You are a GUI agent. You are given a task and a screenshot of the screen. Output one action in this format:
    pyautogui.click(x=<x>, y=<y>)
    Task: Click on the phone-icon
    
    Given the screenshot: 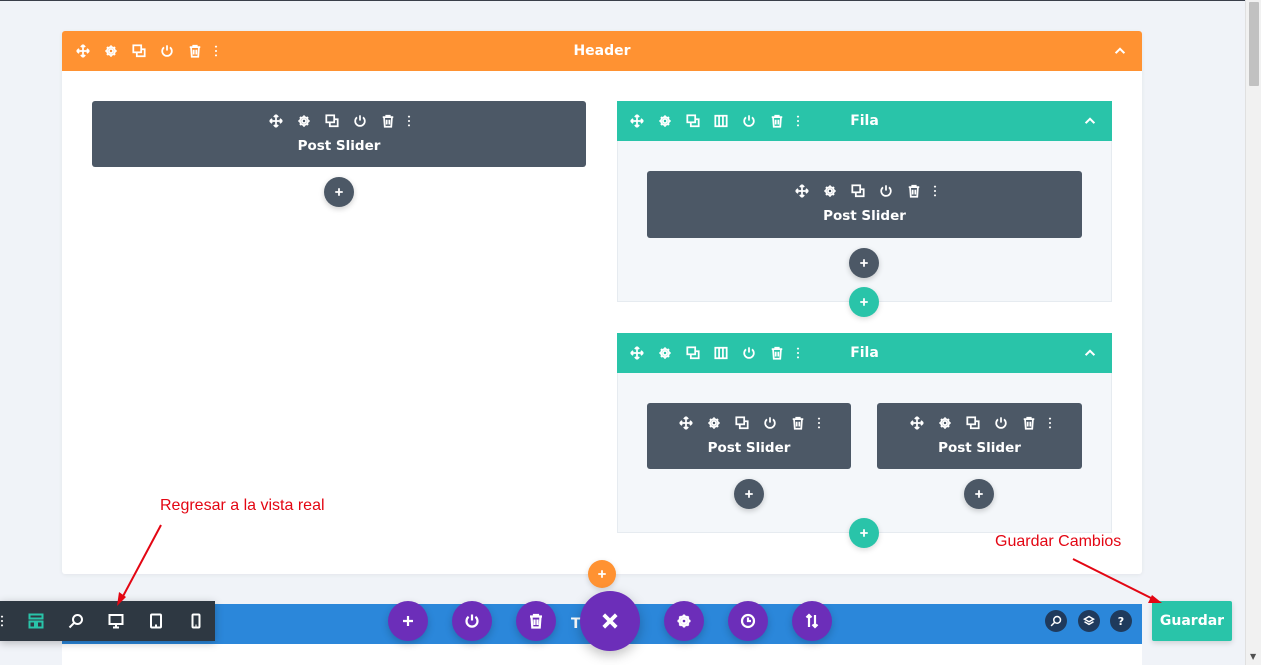 What is the action you would take?
    pyautogui.click(x=196, y=621)
    